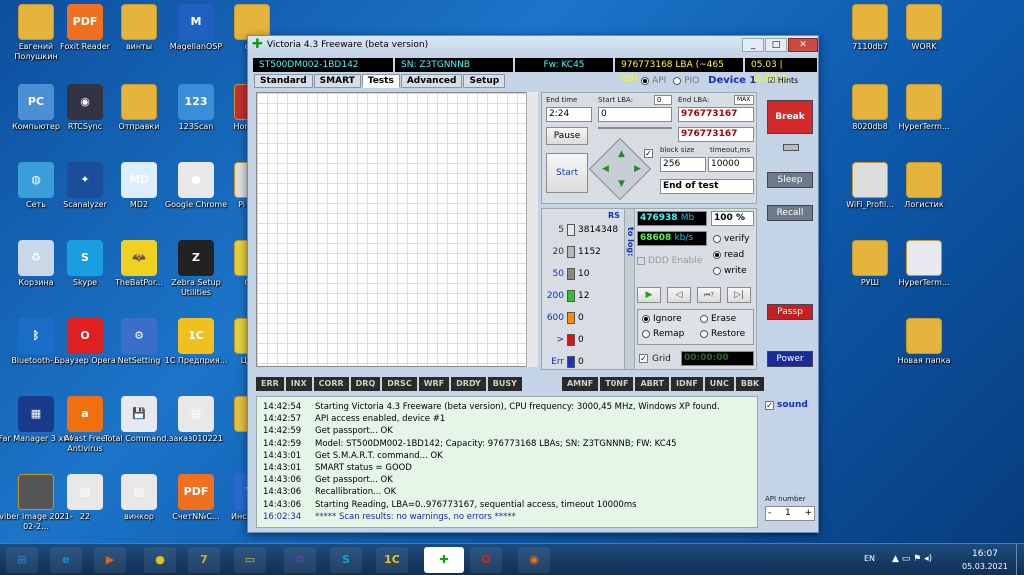  I want to click on log-line: 14:43:06 Get passport... OK, so click(507, 480).